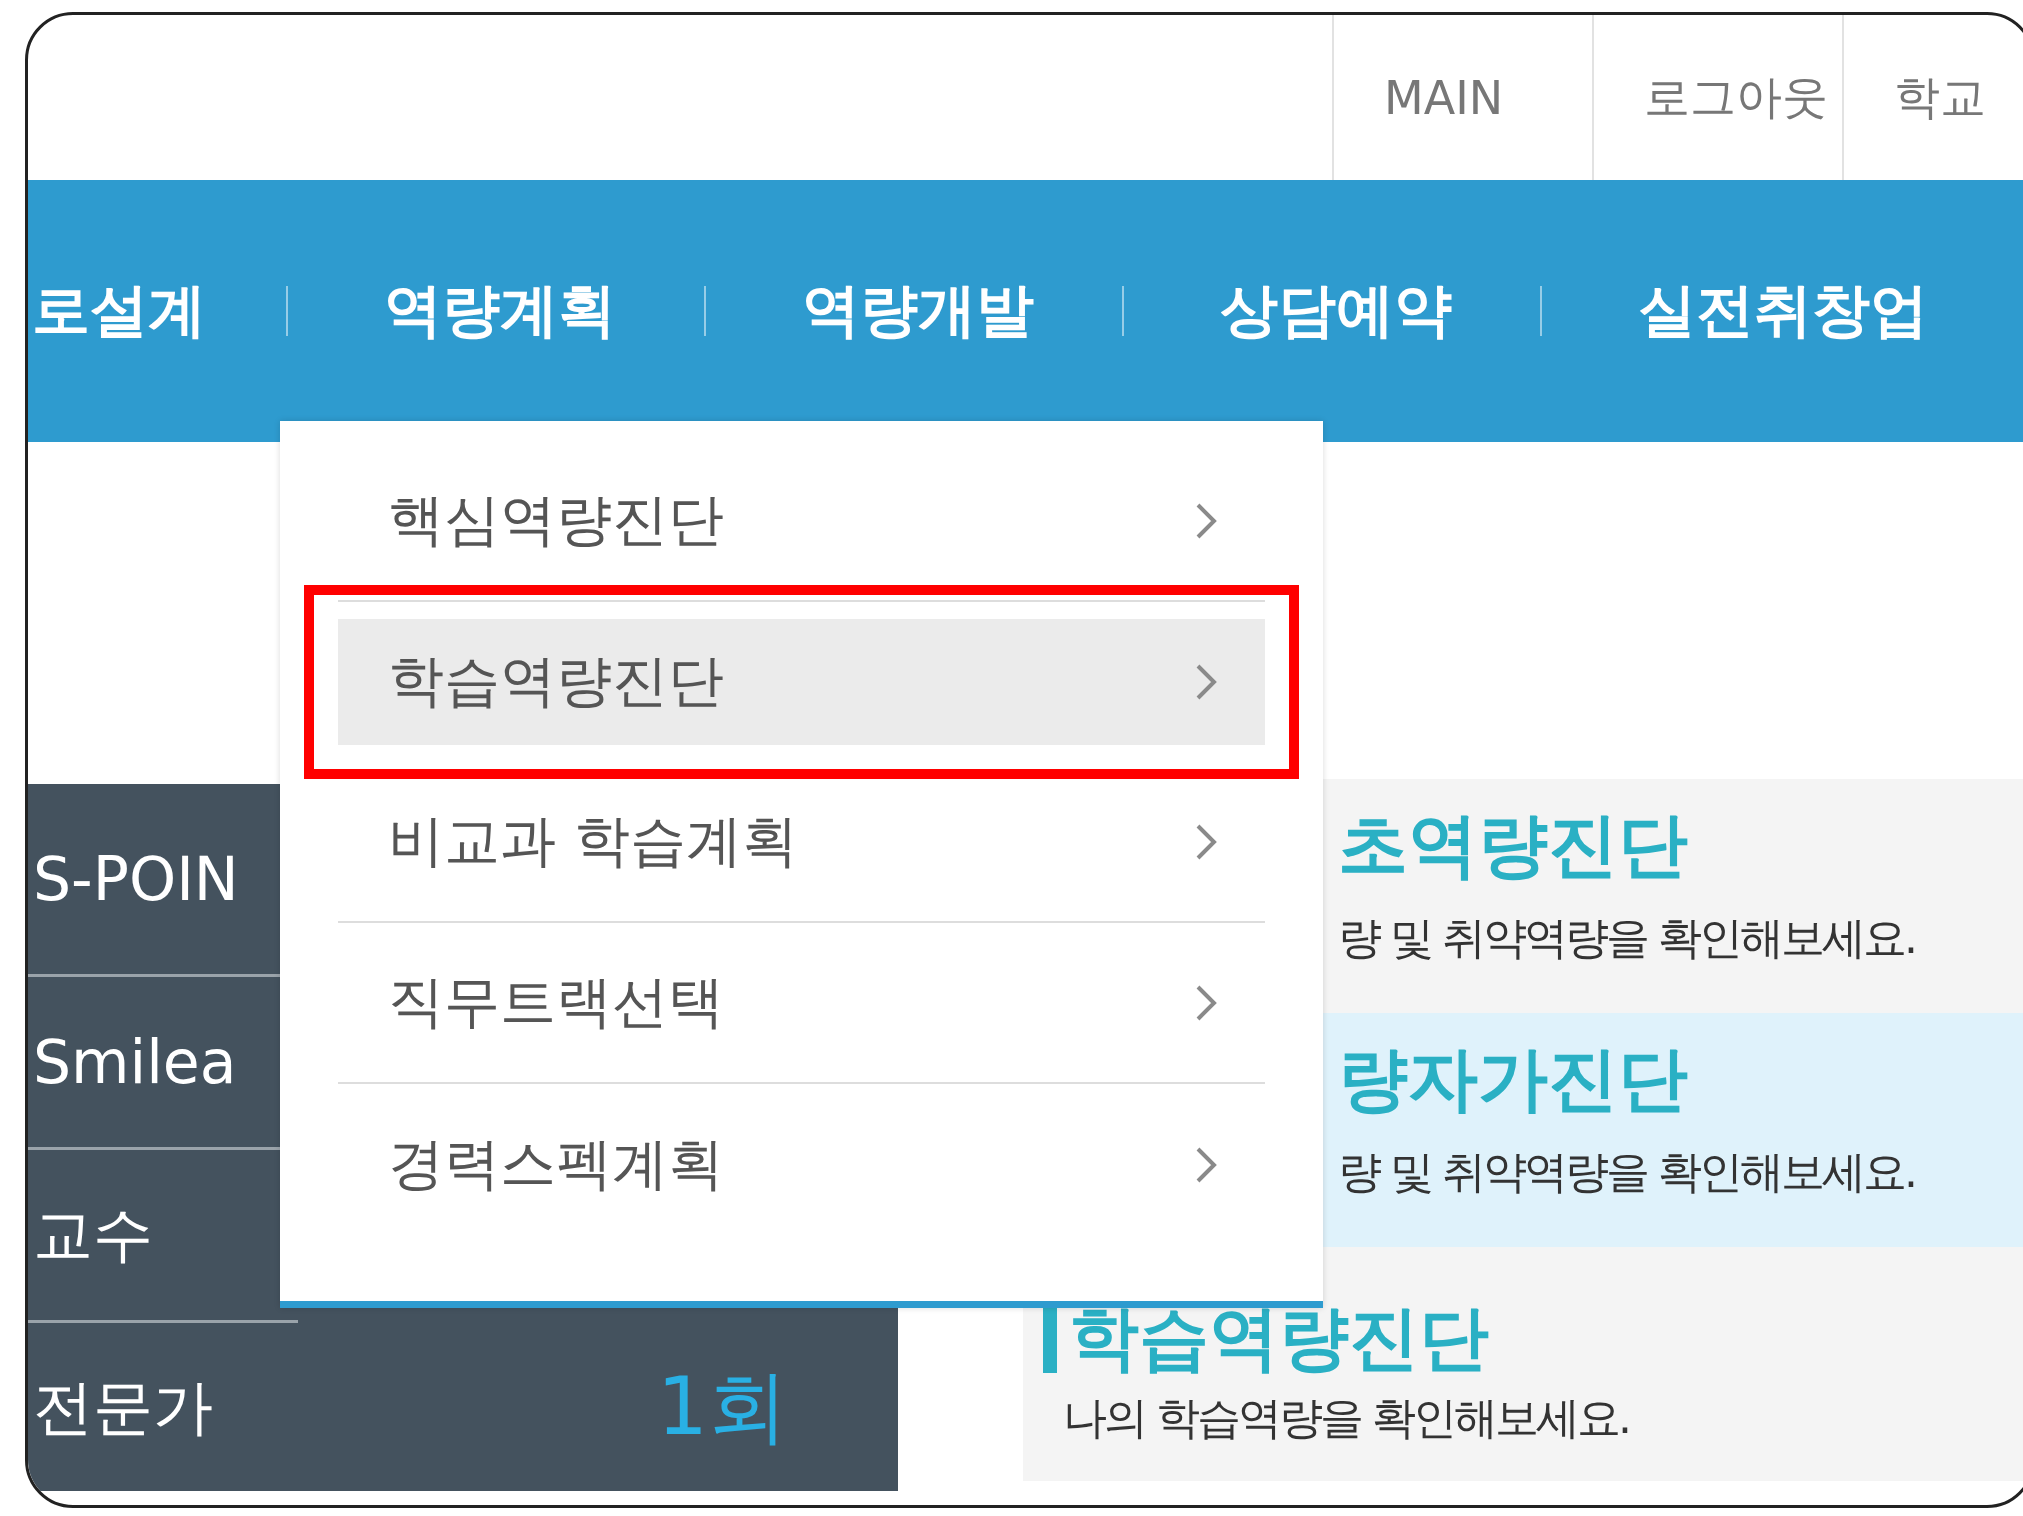 This screenshot has height=1516, width=2023. What do you see at coordinates (801, 1164) in the screenshot?
I see `menu-item: 경력스펙계획` at bounding box center [801, 1164].